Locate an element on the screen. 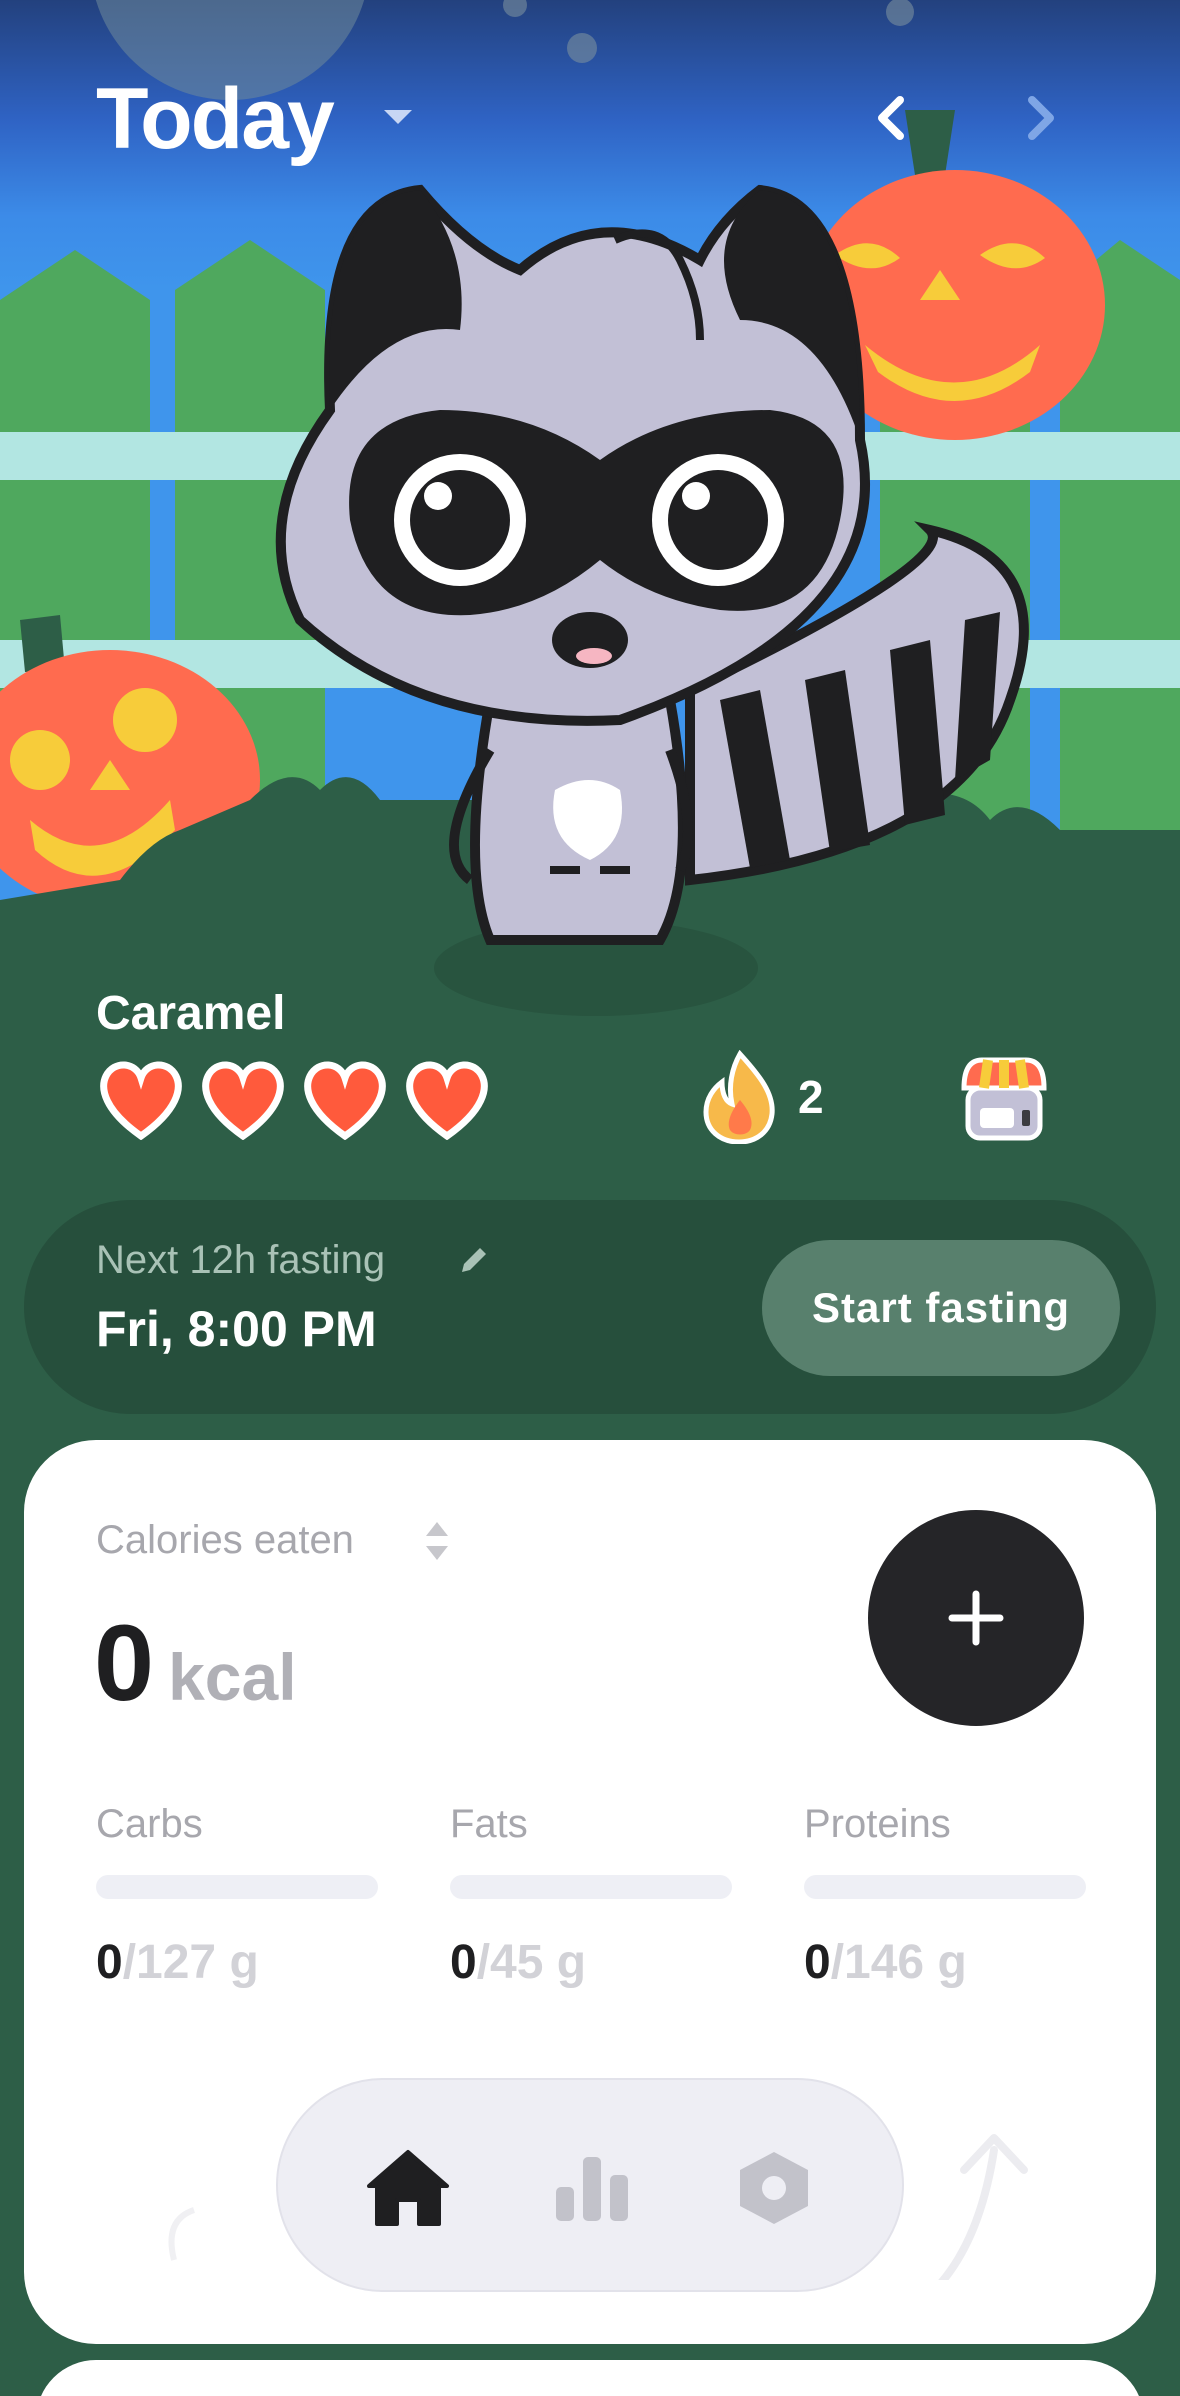 This screenshot has width=1180, height=2396. macro-proteins: Proteins 0/146 g is located at coordinates (945, 1896).